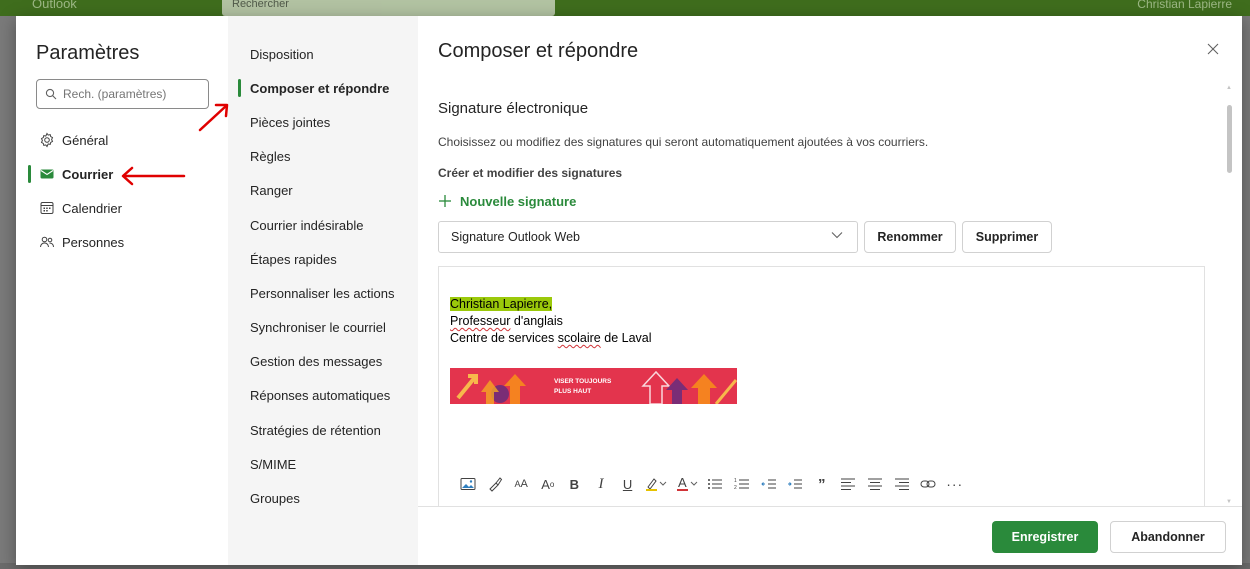 The image size is (1250, 569). I want to click on font-size-large: A, so click(524, 484).